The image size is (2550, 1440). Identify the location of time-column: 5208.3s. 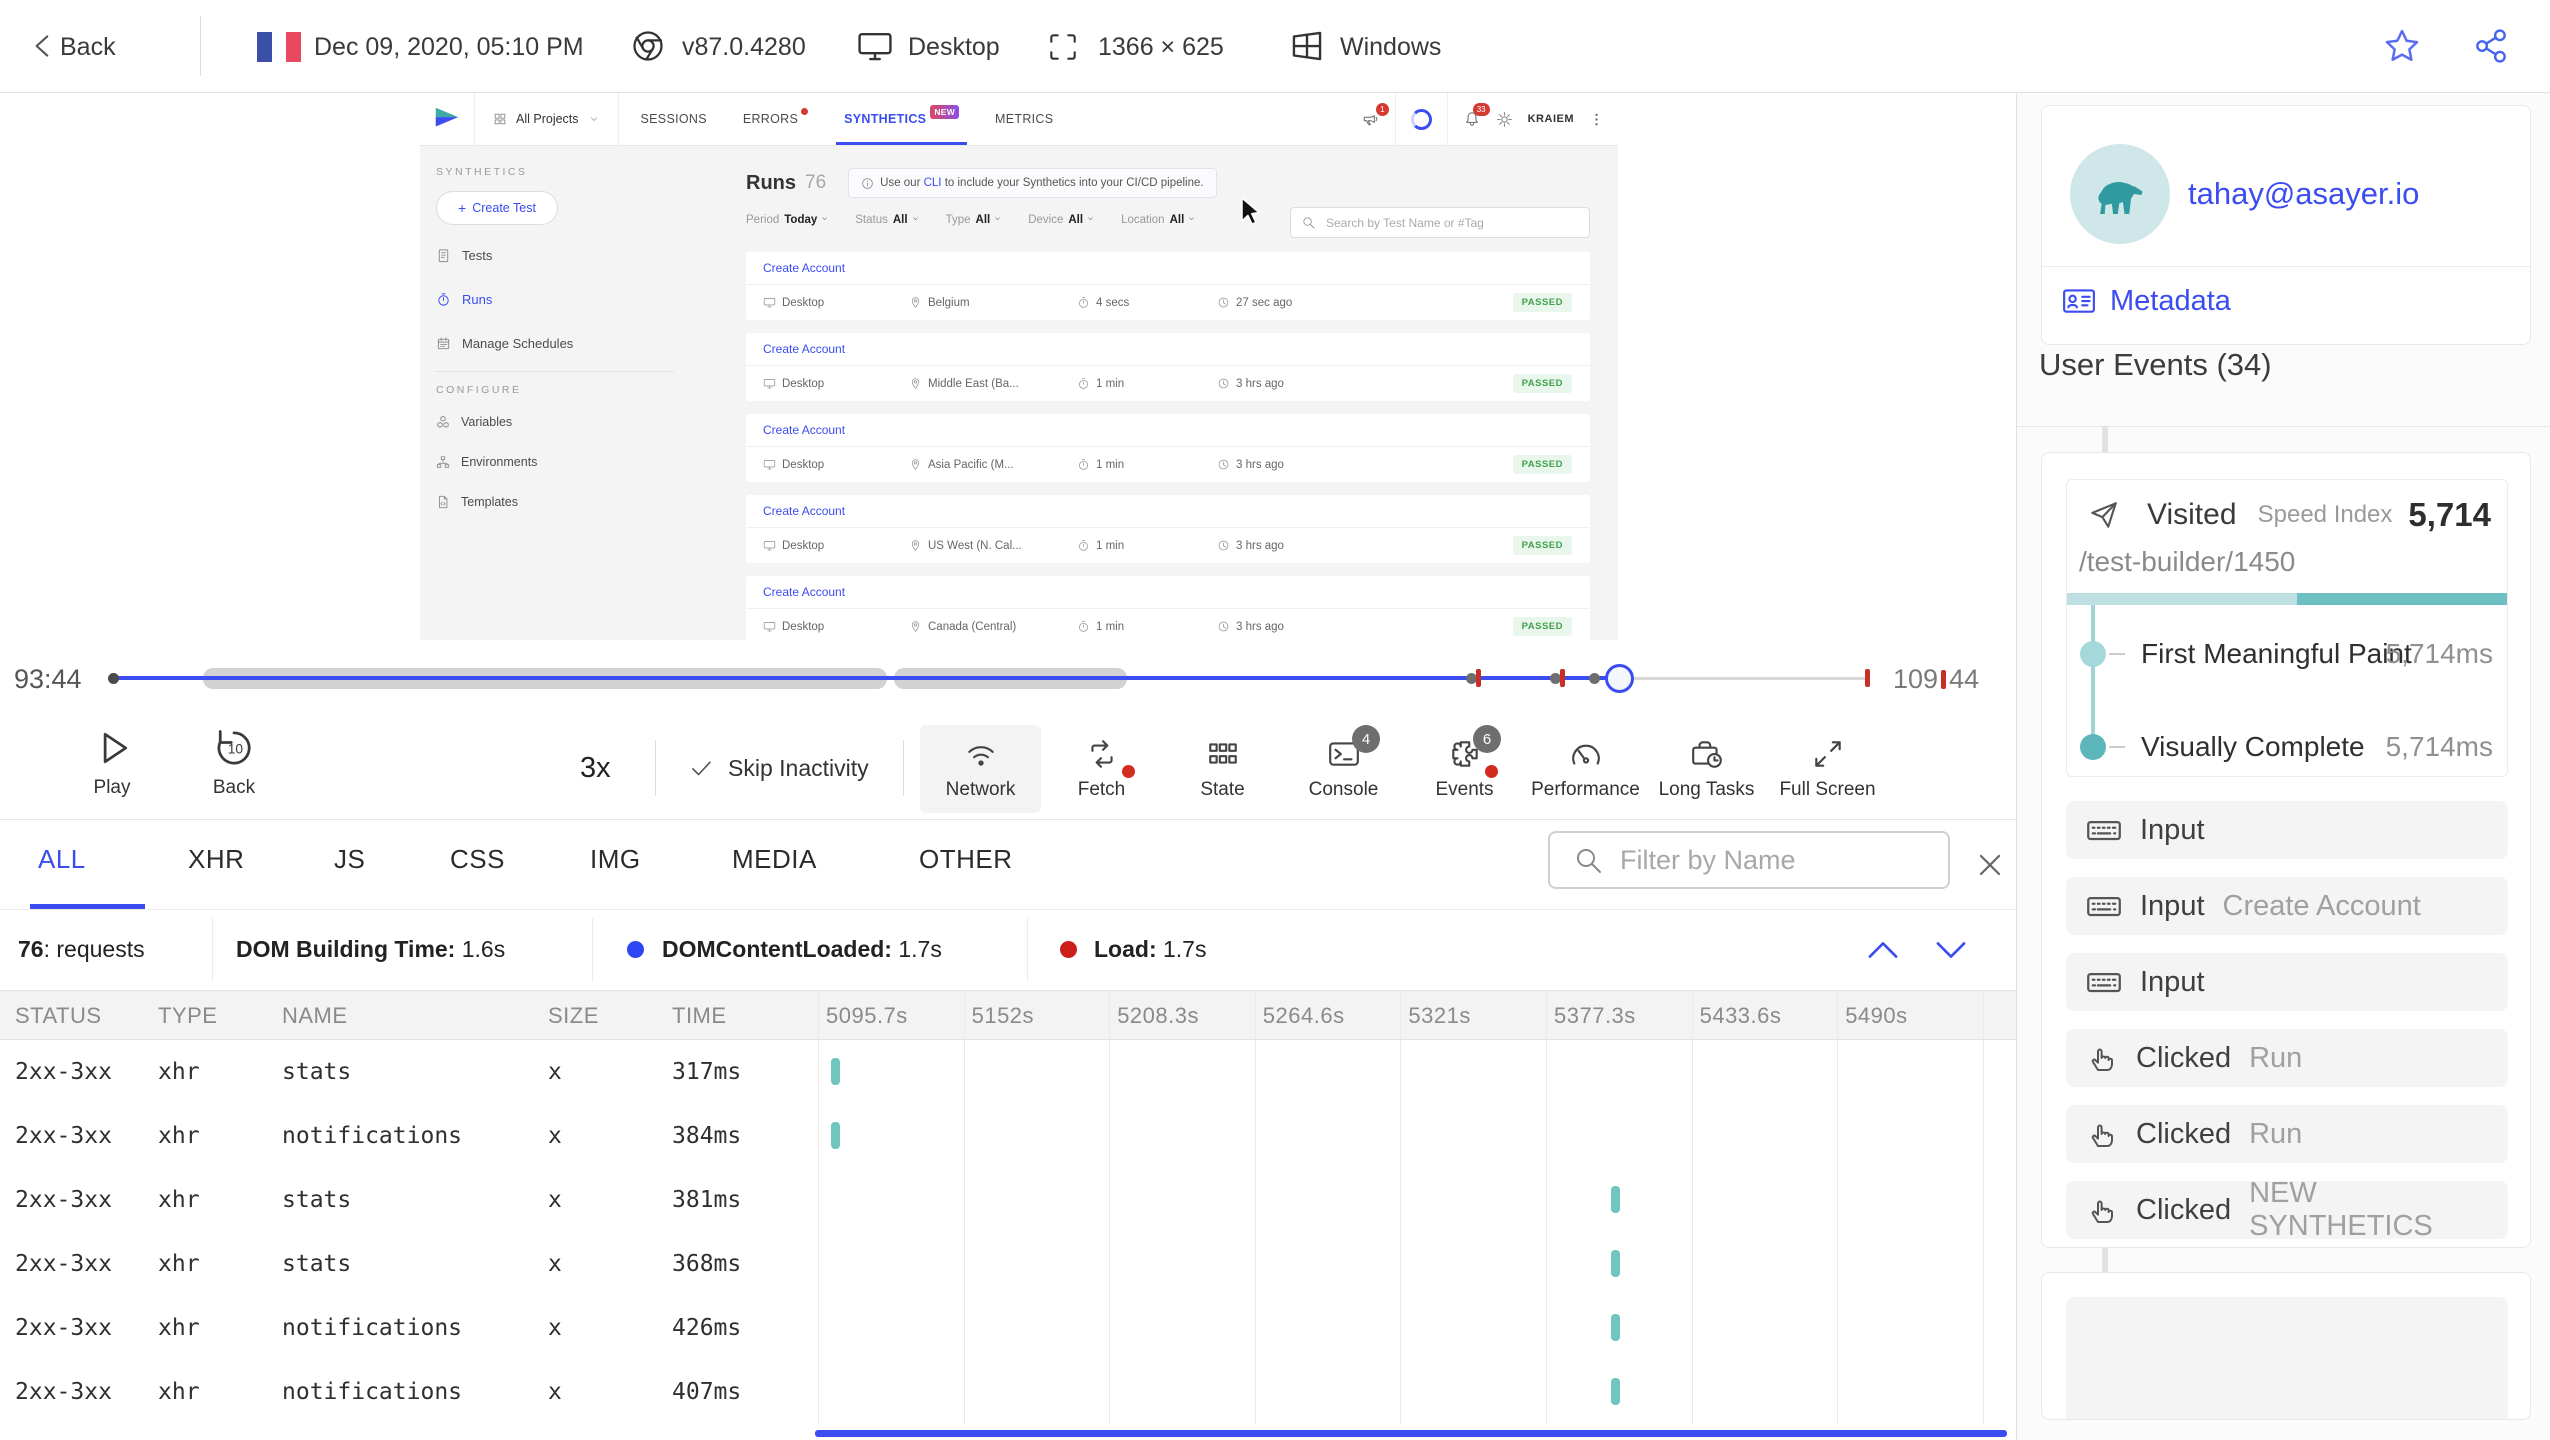
(1158, 1015).